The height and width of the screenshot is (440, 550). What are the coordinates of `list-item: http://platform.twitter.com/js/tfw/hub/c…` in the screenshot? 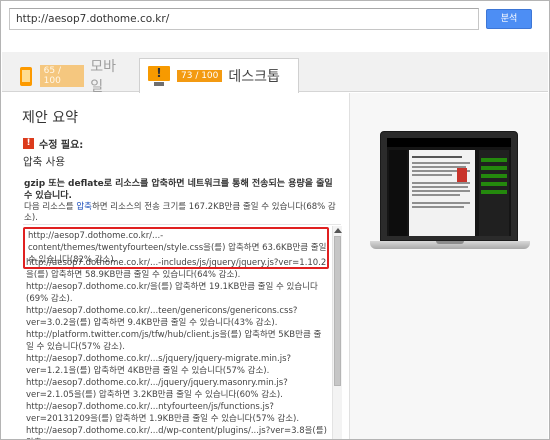 It's located at (174, 341).